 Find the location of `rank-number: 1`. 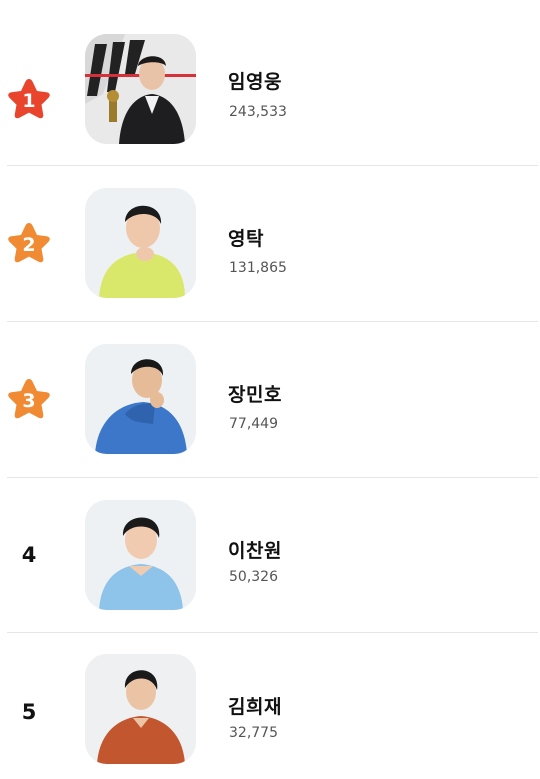

rank-number: 1 is located at coordinates (29, 100).